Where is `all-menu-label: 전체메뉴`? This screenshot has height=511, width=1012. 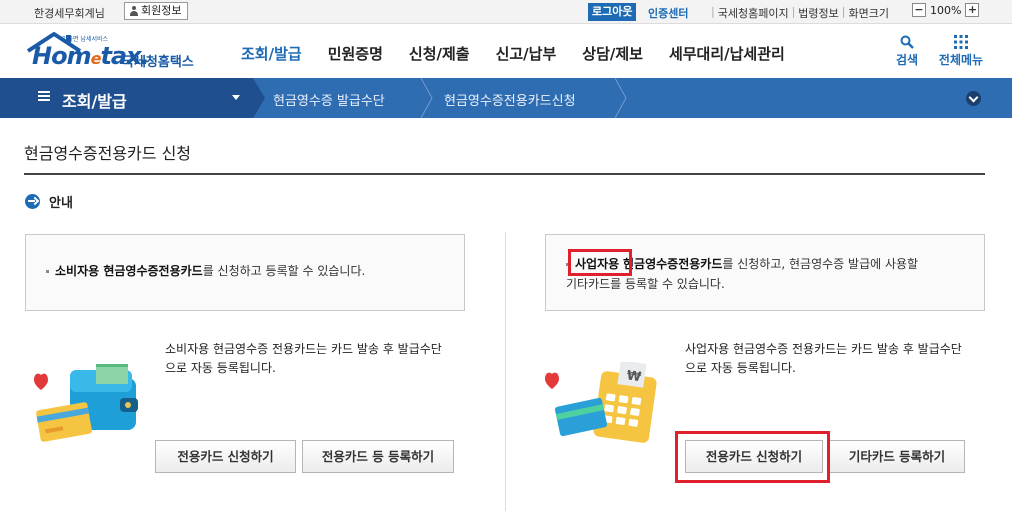
all-menu-label: 전체메뉴 is located at coordinates (961, 60).